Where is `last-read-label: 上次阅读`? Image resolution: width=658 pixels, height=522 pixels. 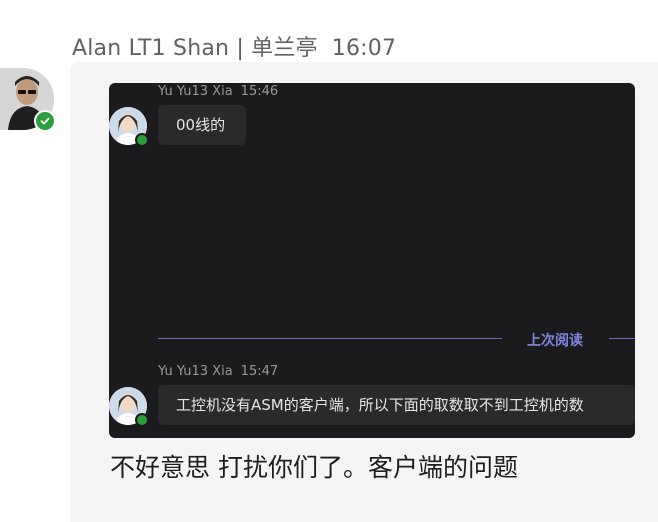 last-read-label: 上次阅读 is located at coordinates (555, 341).